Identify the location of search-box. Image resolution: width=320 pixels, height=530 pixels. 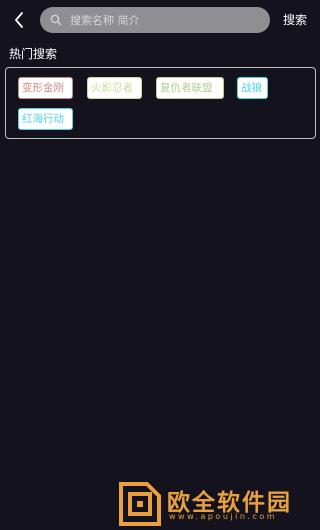
(155, 20).